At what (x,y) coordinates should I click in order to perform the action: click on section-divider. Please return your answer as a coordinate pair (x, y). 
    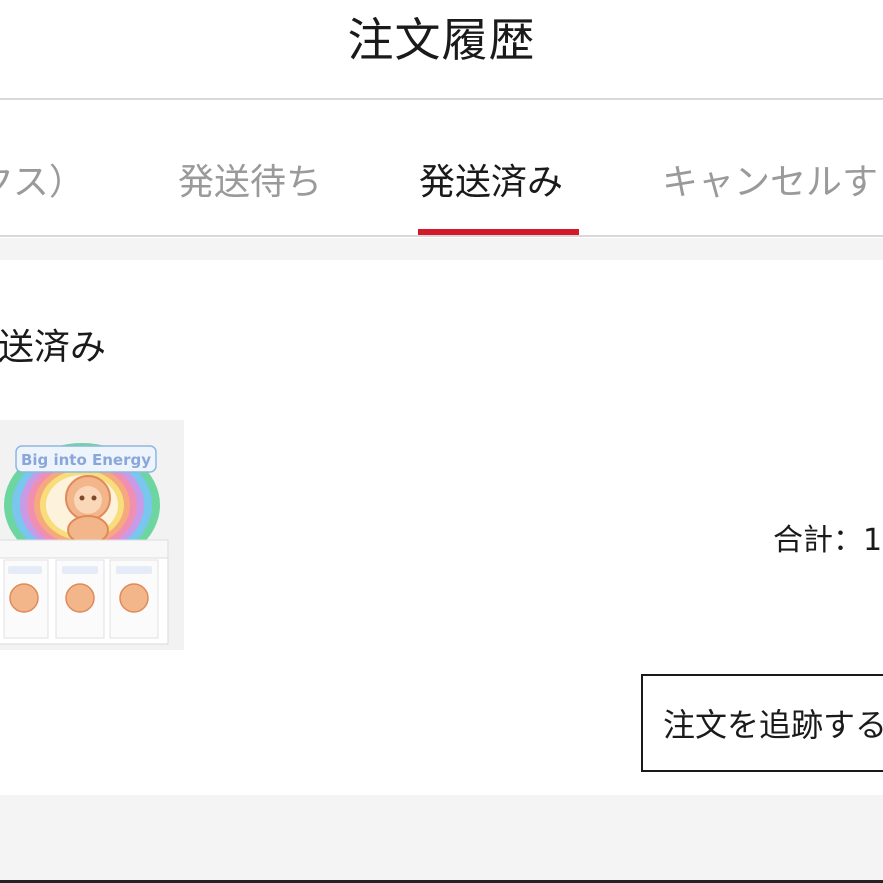
    Looking at the image, I should click on (441, 249).